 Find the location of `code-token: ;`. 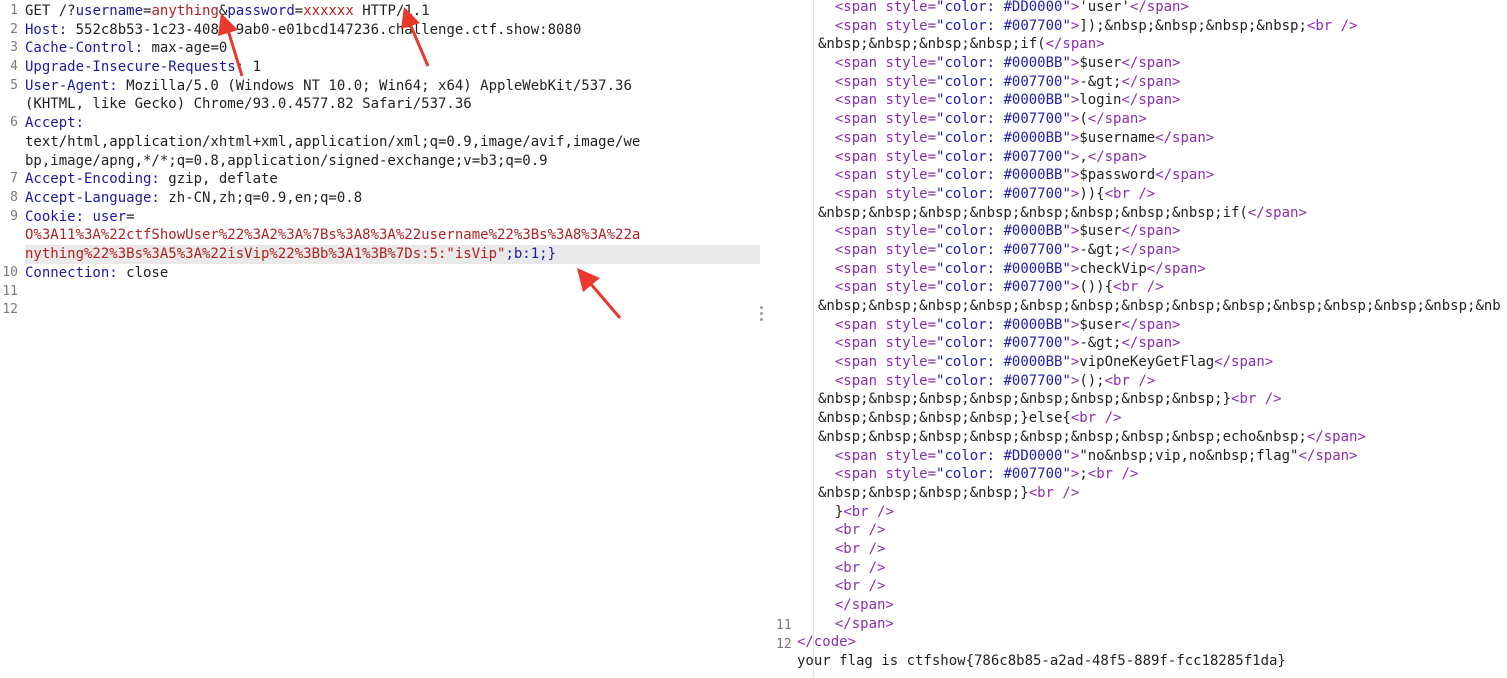

code-token: ; is located at coordinates (1083, 474).